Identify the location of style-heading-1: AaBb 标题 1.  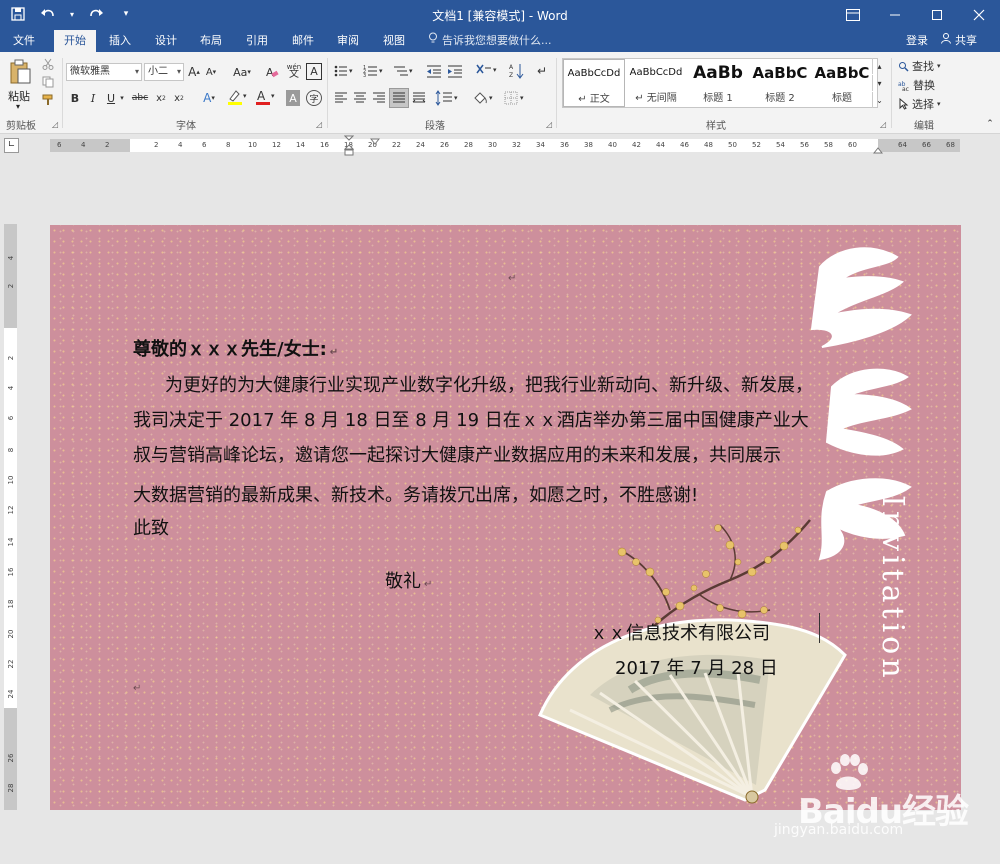
(718, 83).